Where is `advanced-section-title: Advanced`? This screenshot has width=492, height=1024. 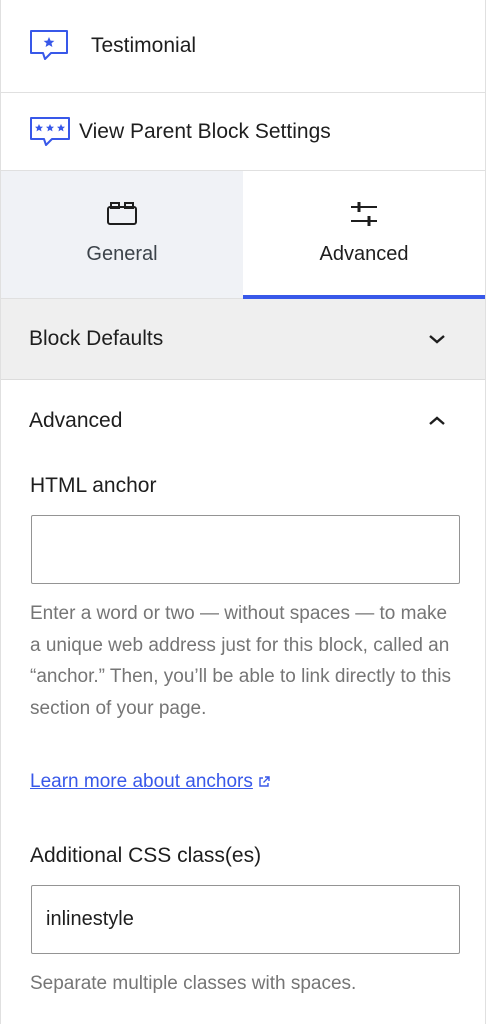
advanced-section-title: Advanced is located at coordinates (76, 420).